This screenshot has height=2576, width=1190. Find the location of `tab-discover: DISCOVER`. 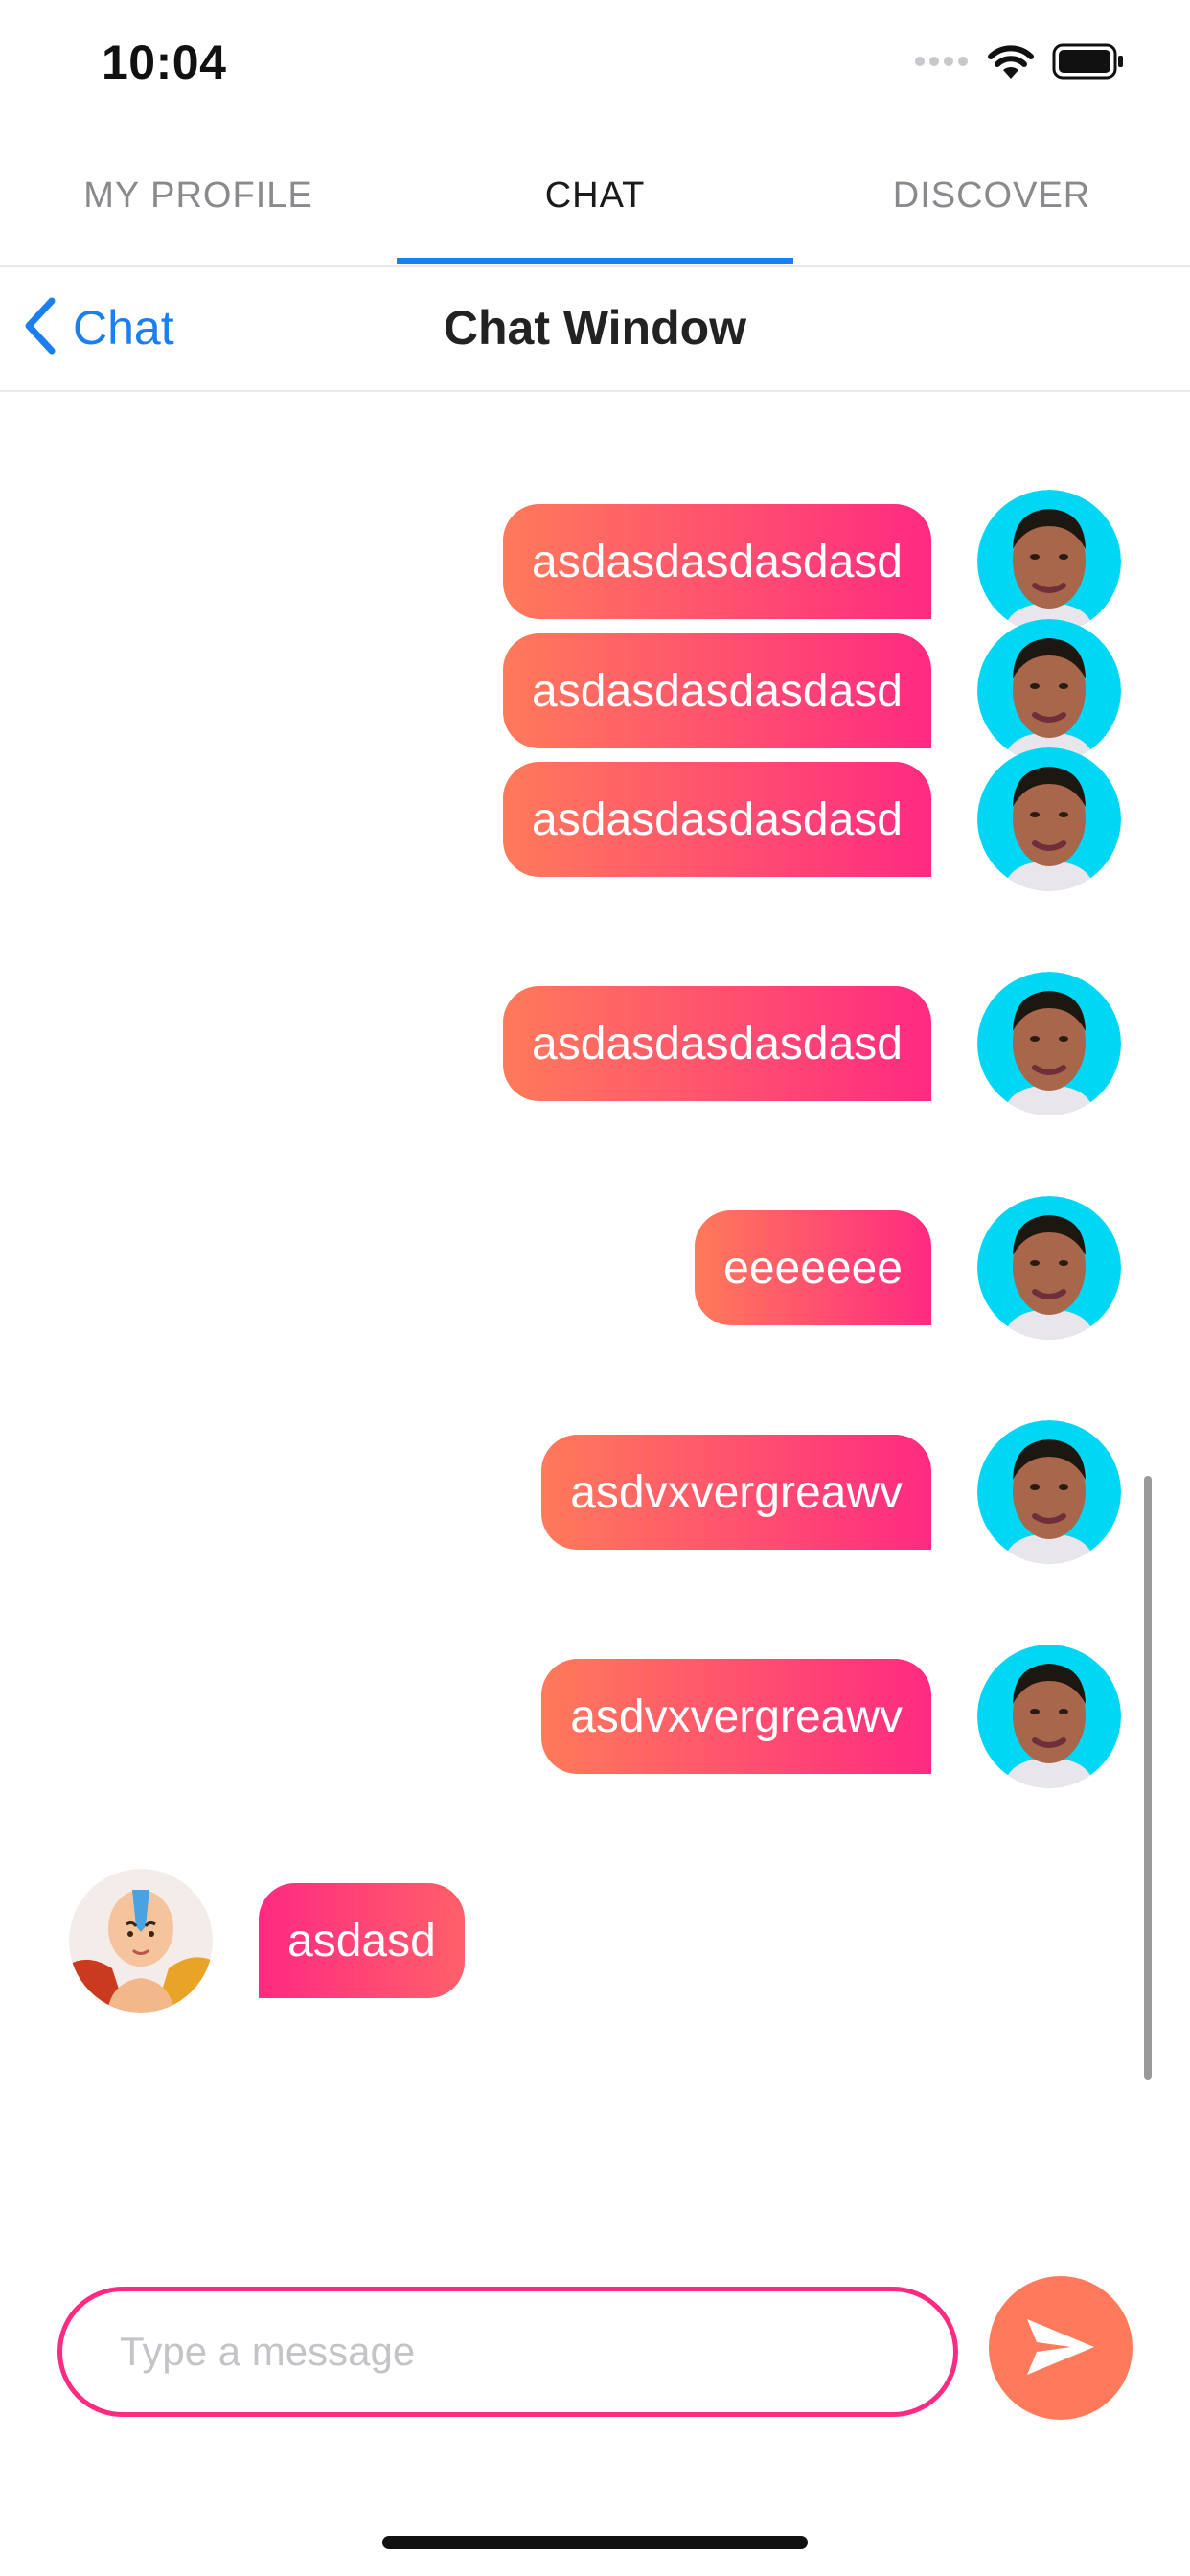

tab-discover: DISCOVER is located at coordinates (991, 195).